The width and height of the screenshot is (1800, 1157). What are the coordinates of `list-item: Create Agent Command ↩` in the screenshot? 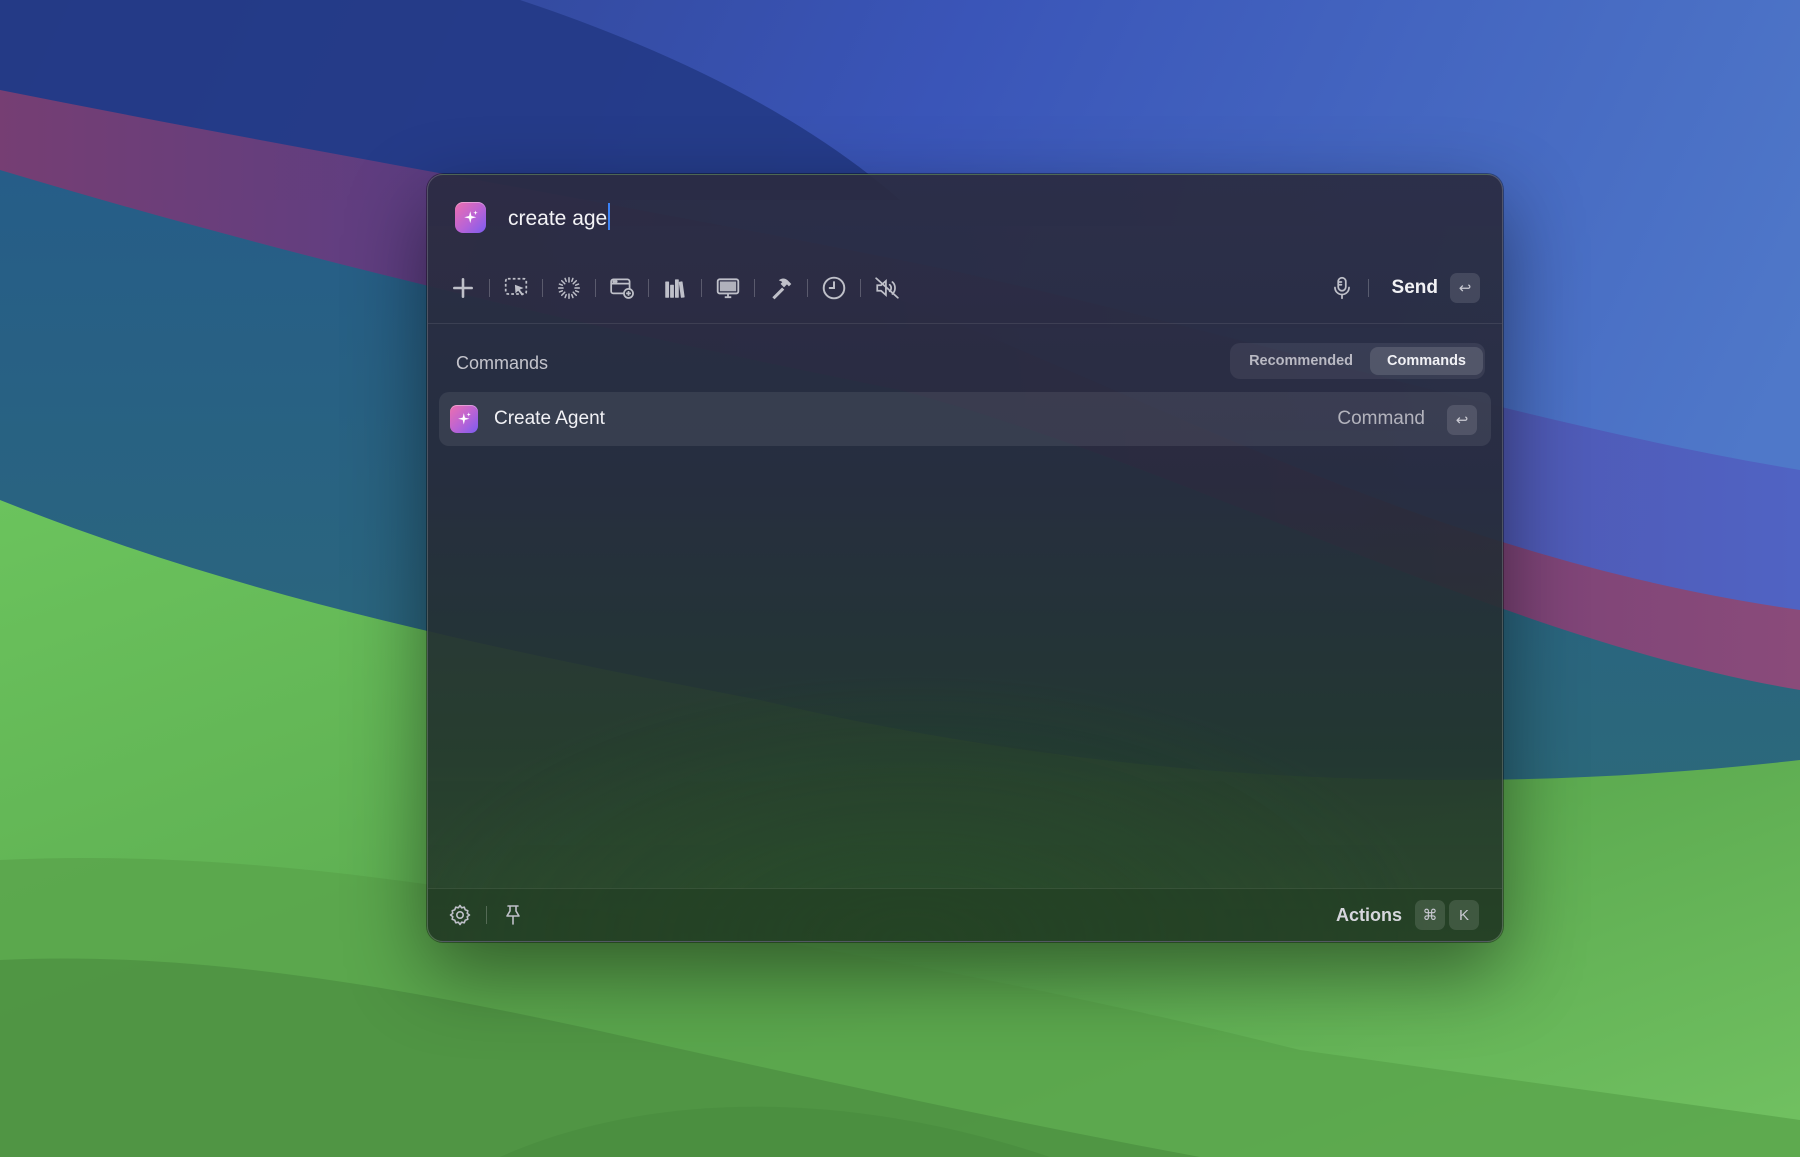 It's located at (965, 419).